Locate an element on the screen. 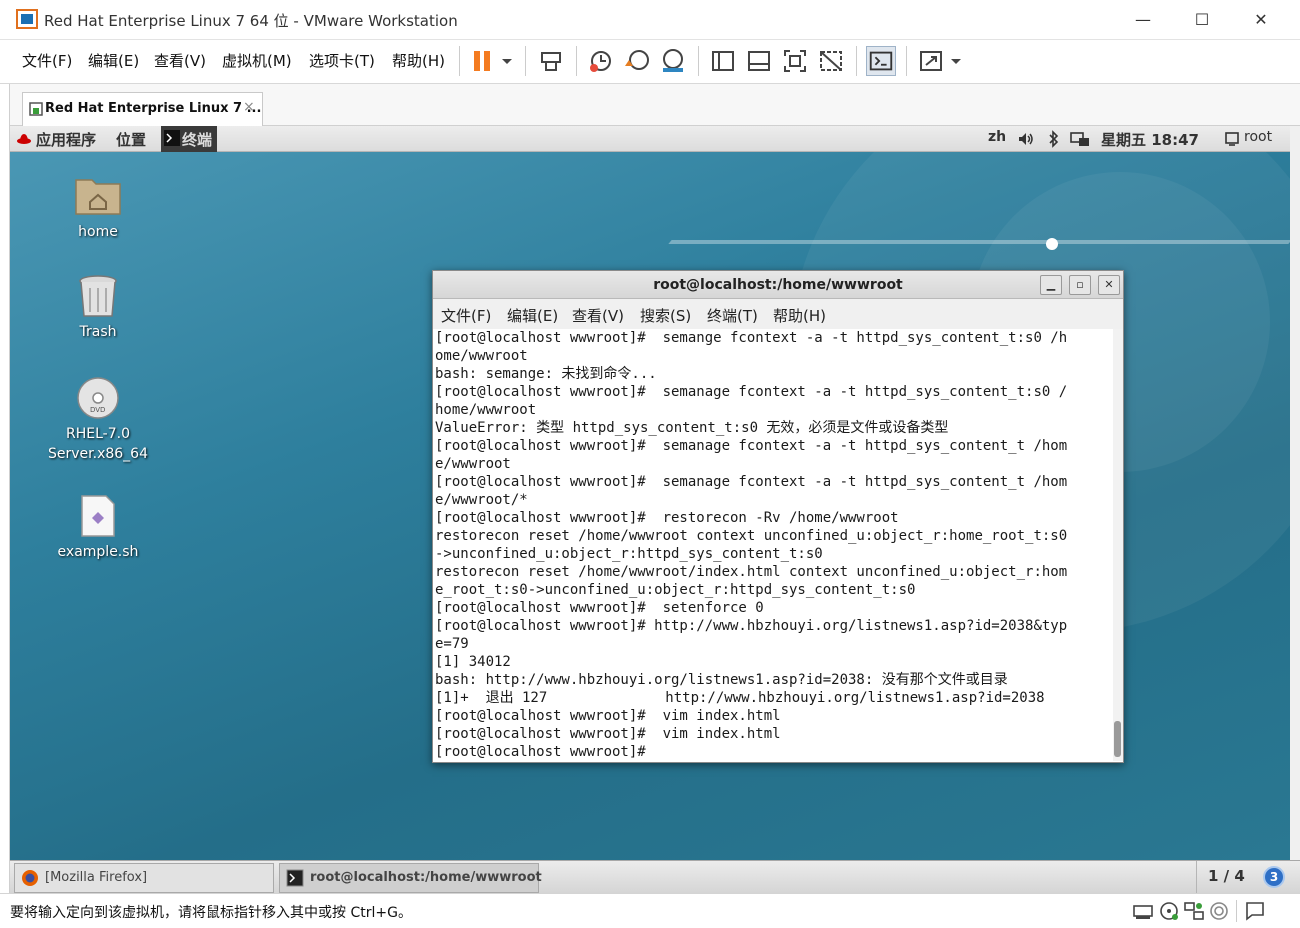 This screenshot has height=928, width=1300. menu-view: 查看(V) is located at coordinates (180, 60).